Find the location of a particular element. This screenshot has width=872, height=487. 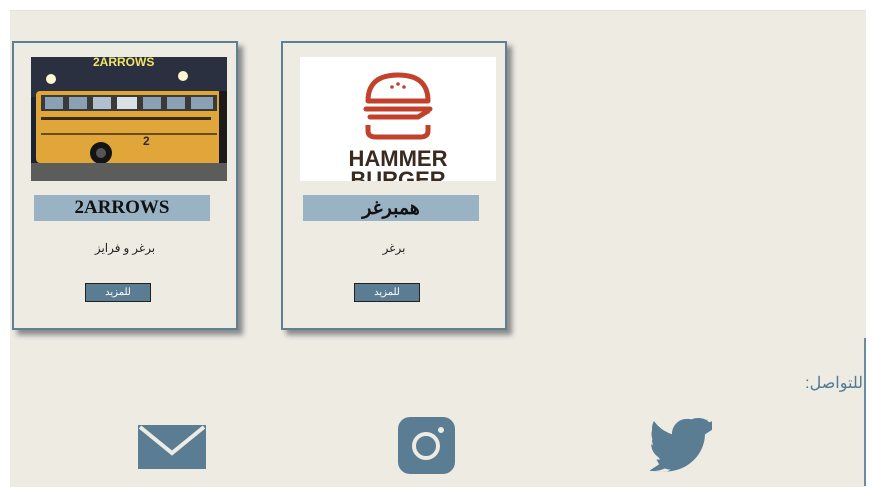

card-title: همبرغر is located at coordinates (391, 208).